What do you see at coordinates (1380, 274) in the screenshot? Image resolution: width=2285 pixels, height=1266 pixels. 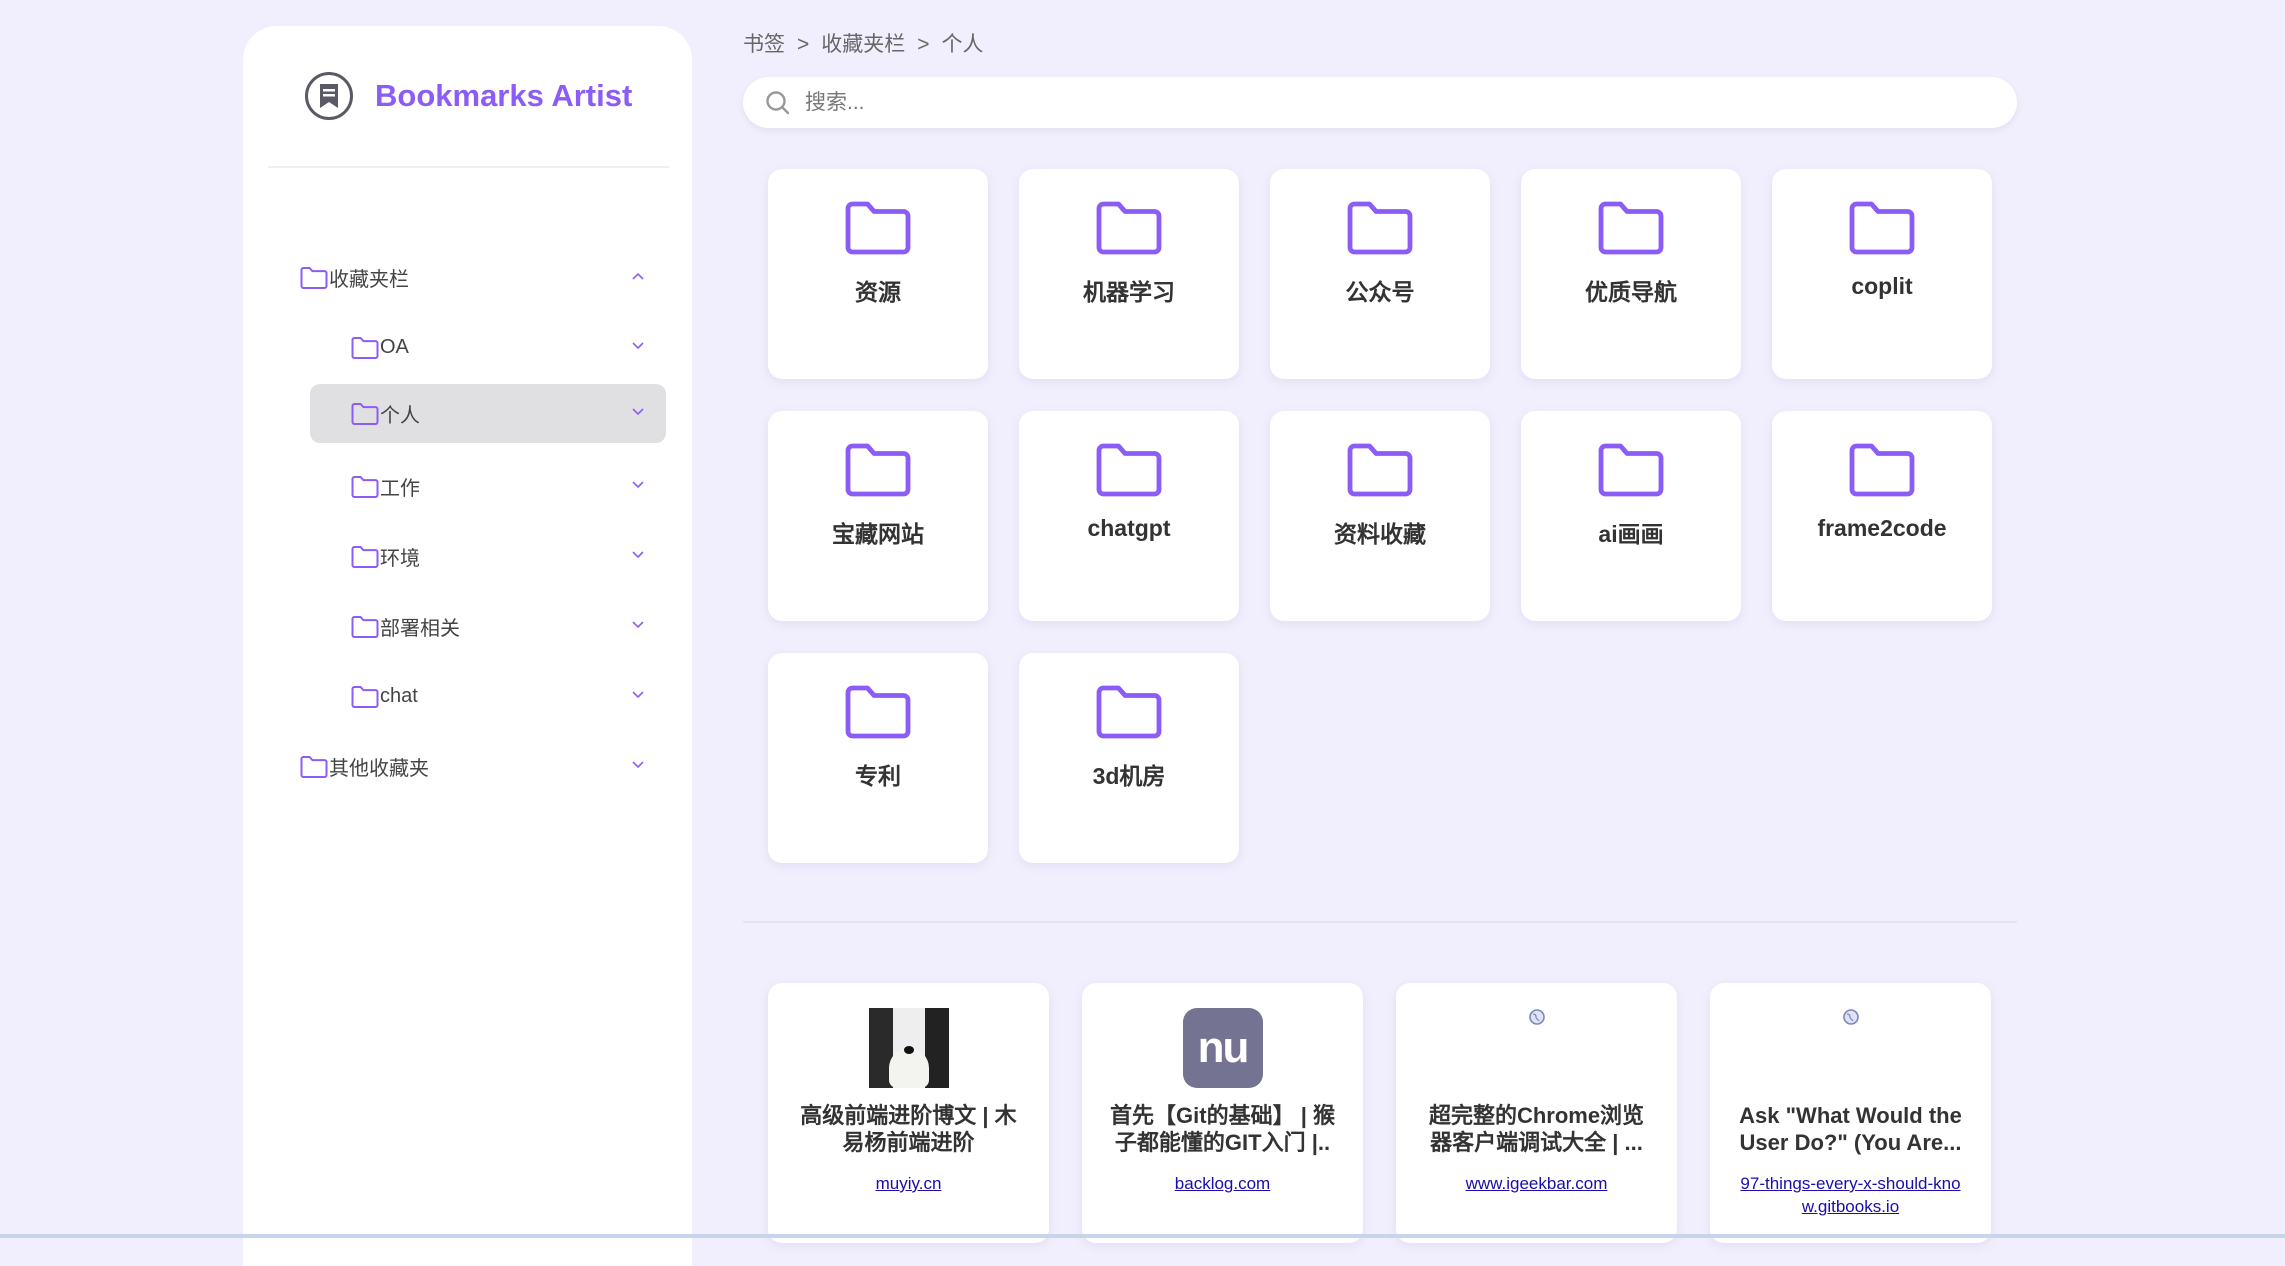 I see `folder-card: 公众号` at bounding box center [1380, 274].